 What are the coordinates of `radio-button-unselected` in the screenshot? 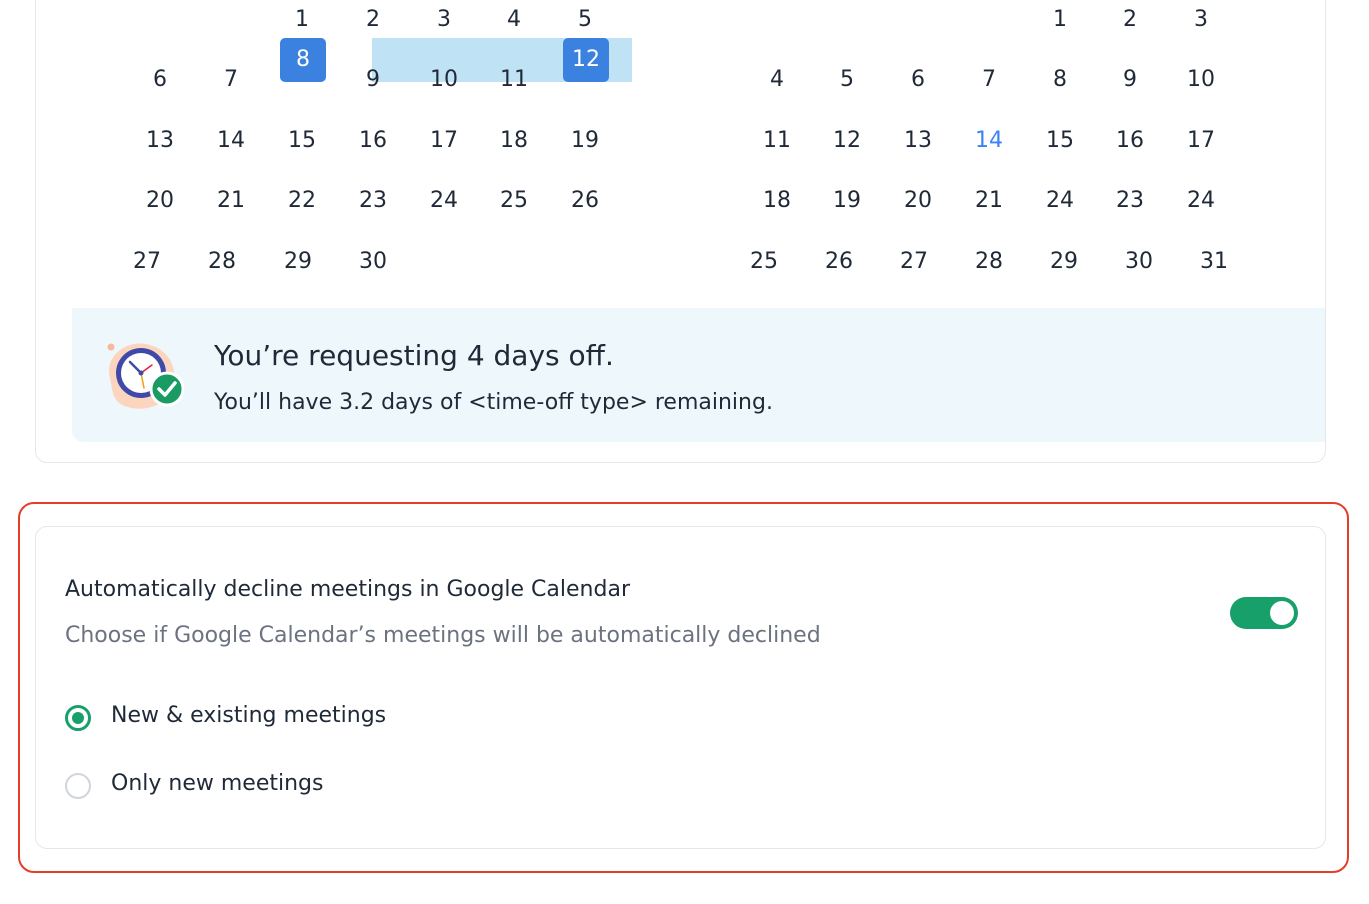 It's located at (78, 786).